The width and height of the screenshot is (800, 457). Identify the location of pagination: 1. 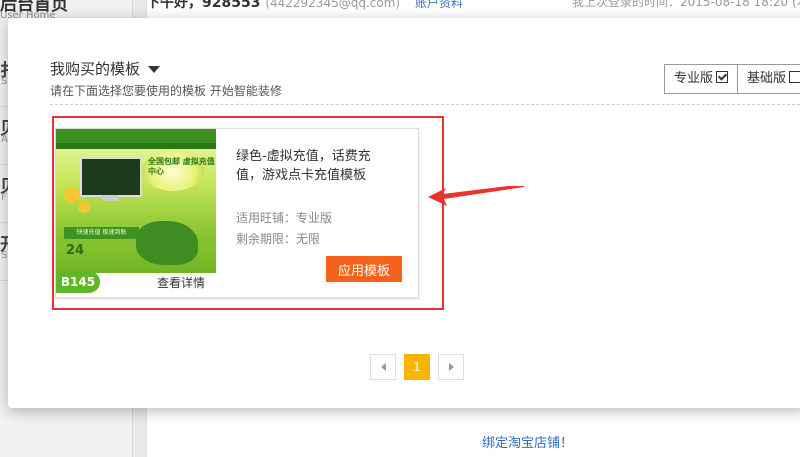
(417, 367).